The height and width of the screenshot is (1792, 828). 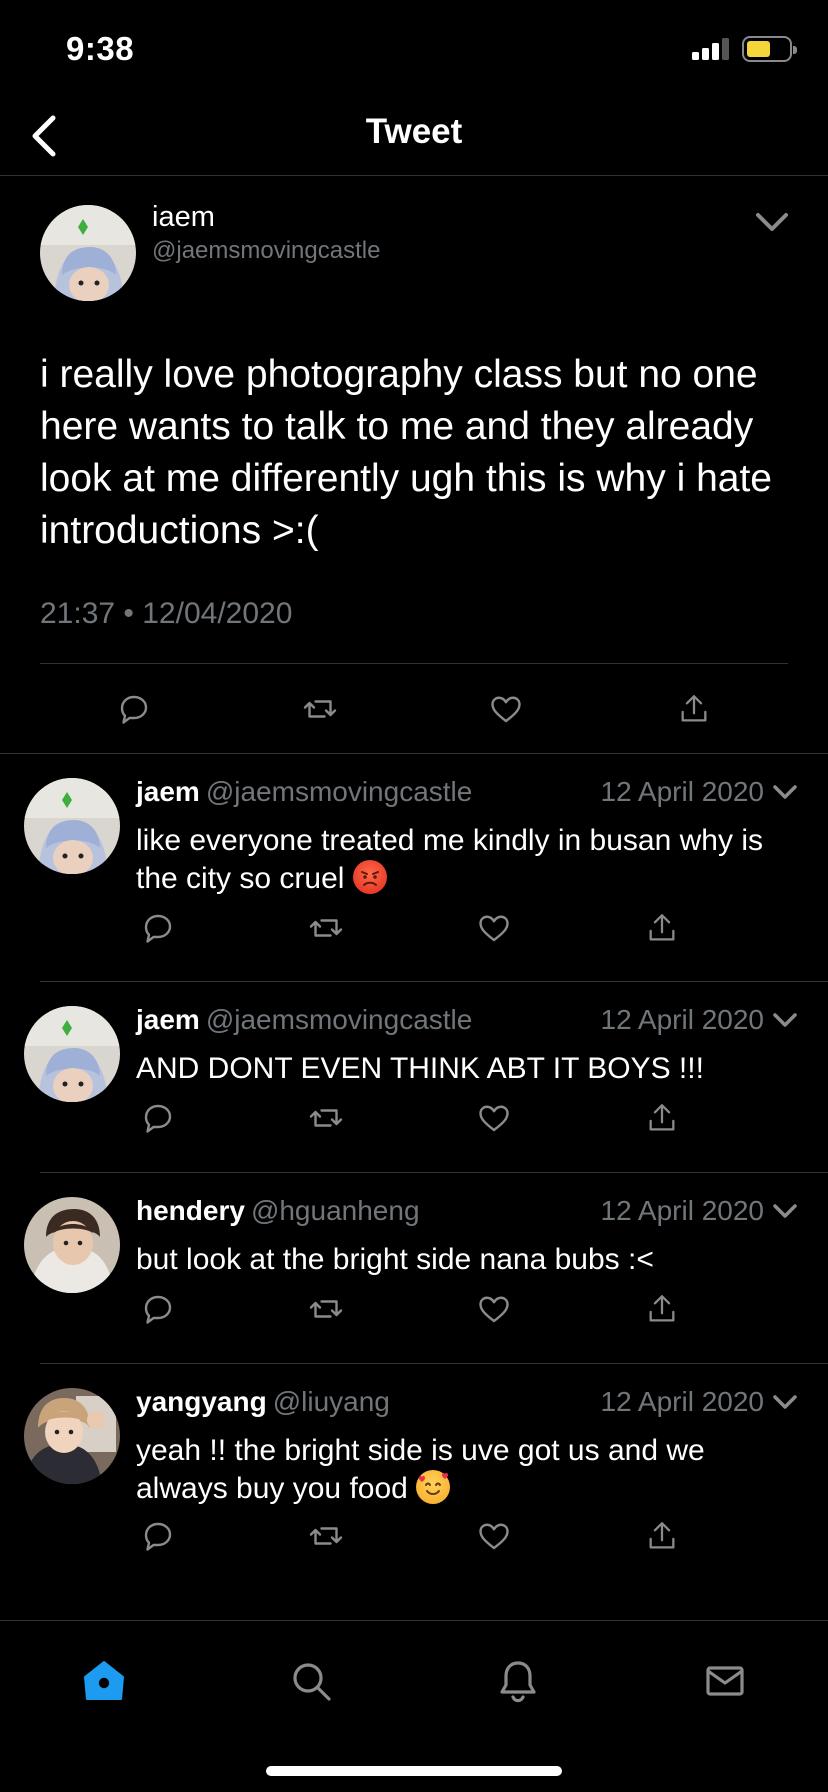 What do you see at coordinates (201, 1401) in the screenshot?
I see `display-name: yangyang` at bounding box center [201, 1401].